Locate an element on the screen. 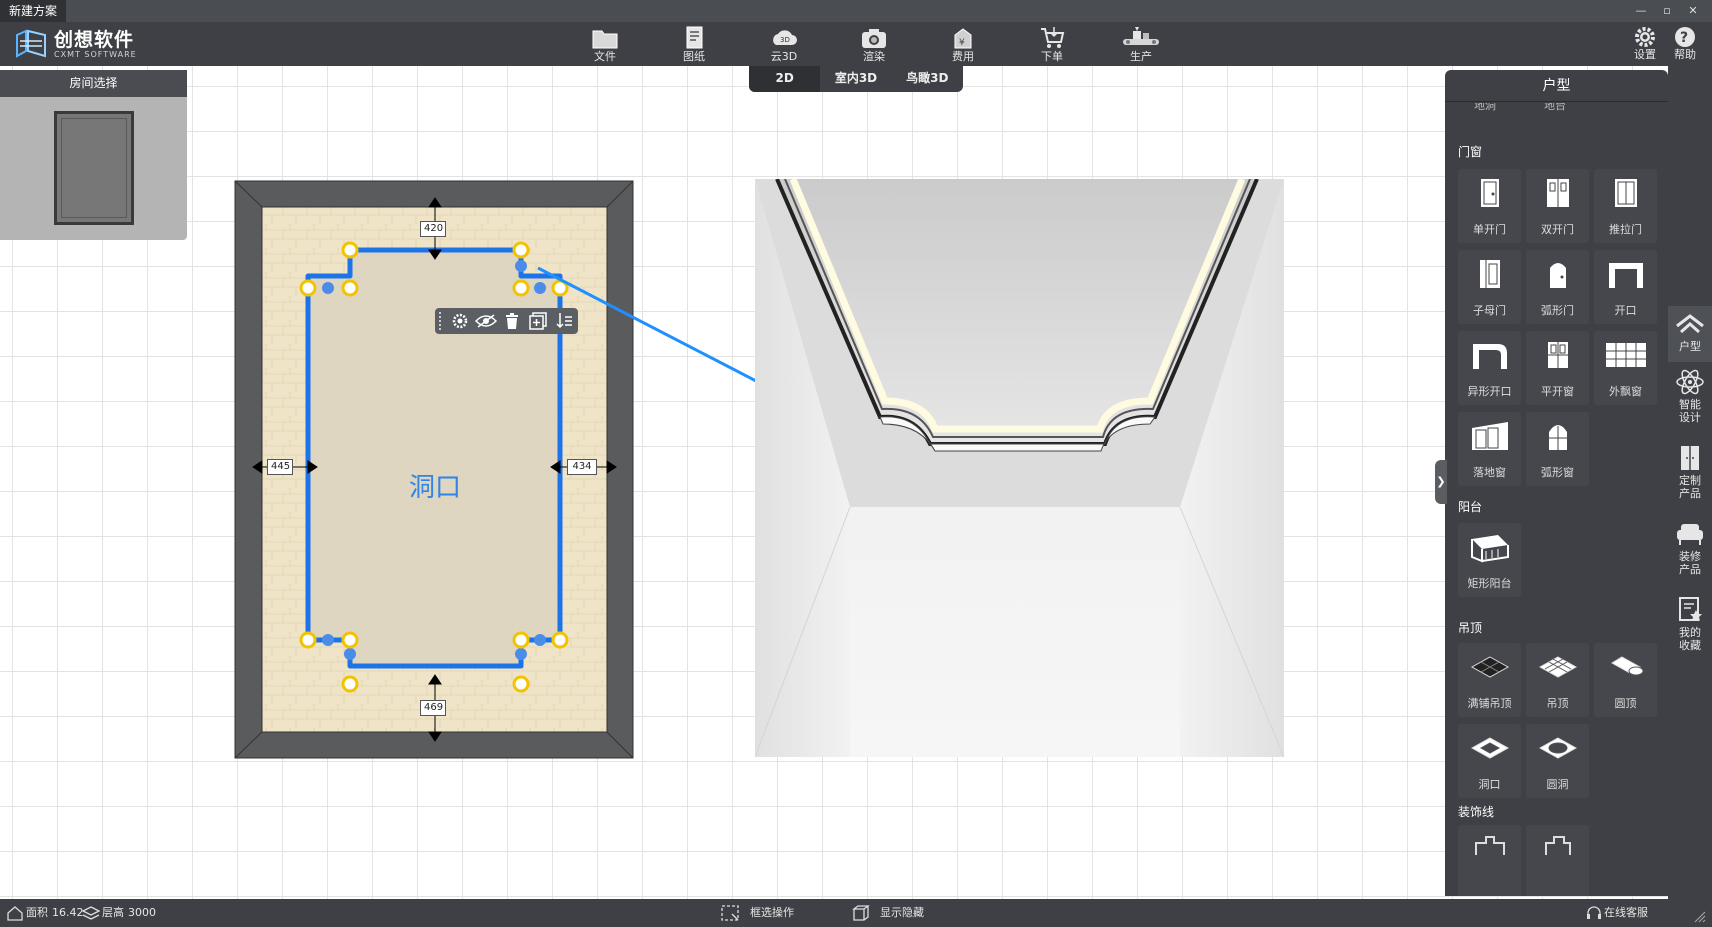 Image resolution: width=1712 pixels, height=927 pixels. online-service-button: 在线客服 is located at coordinates (1624, 913).